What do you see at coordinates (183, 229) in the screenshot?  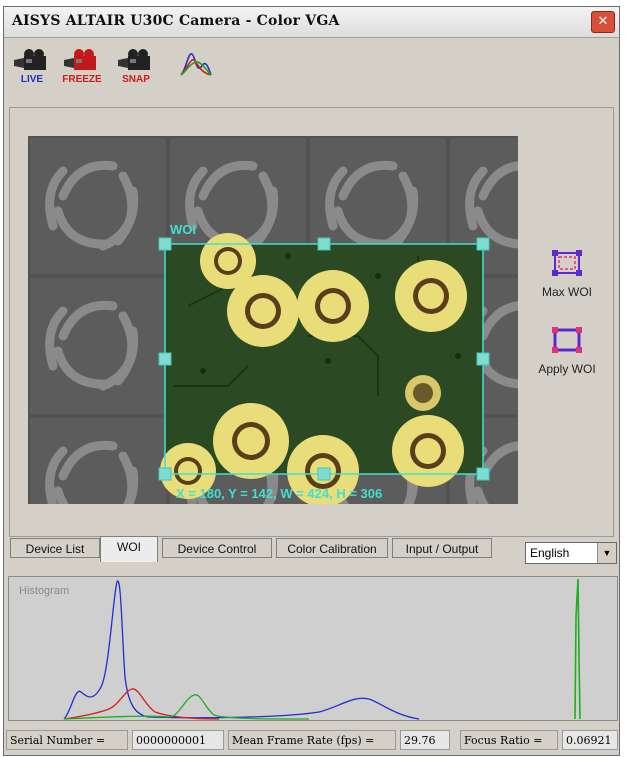 I see `woi-label: WOI` at bounding box center [183, 229].